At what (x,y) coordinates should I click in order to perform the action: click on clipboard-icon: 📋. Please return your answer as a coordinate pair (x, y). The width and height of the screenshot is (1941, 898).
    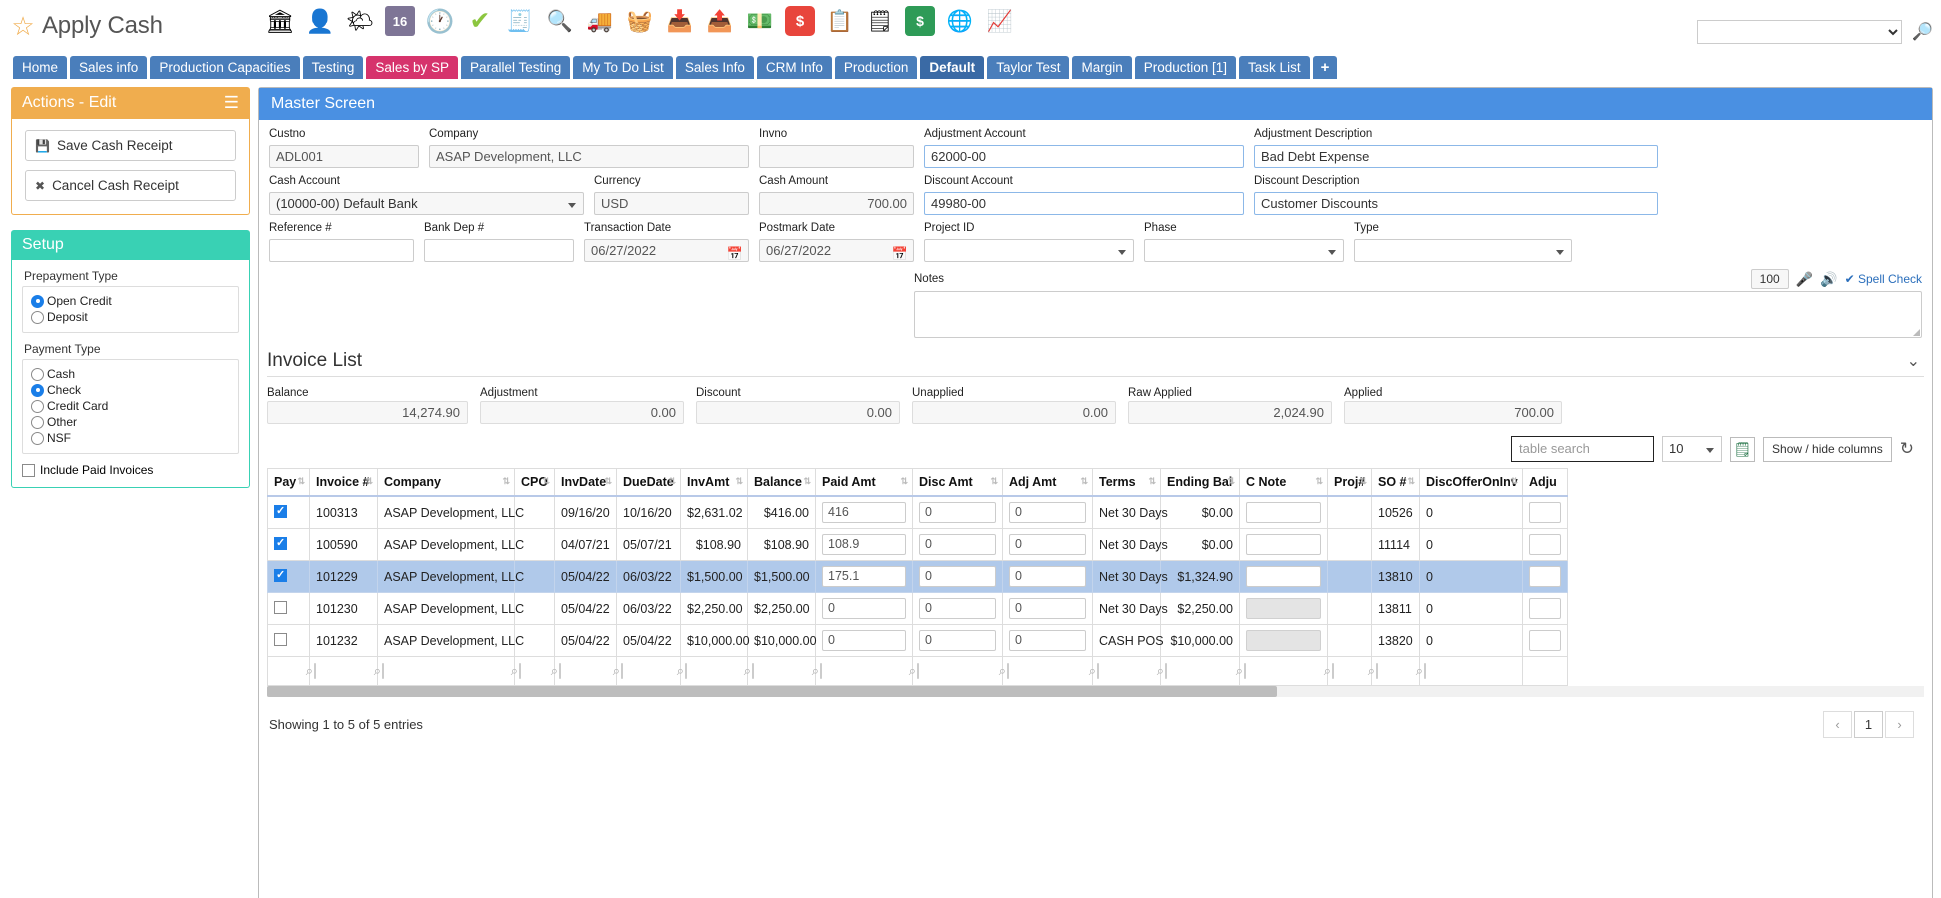
    Looking at the image, I should click on (840, 21).